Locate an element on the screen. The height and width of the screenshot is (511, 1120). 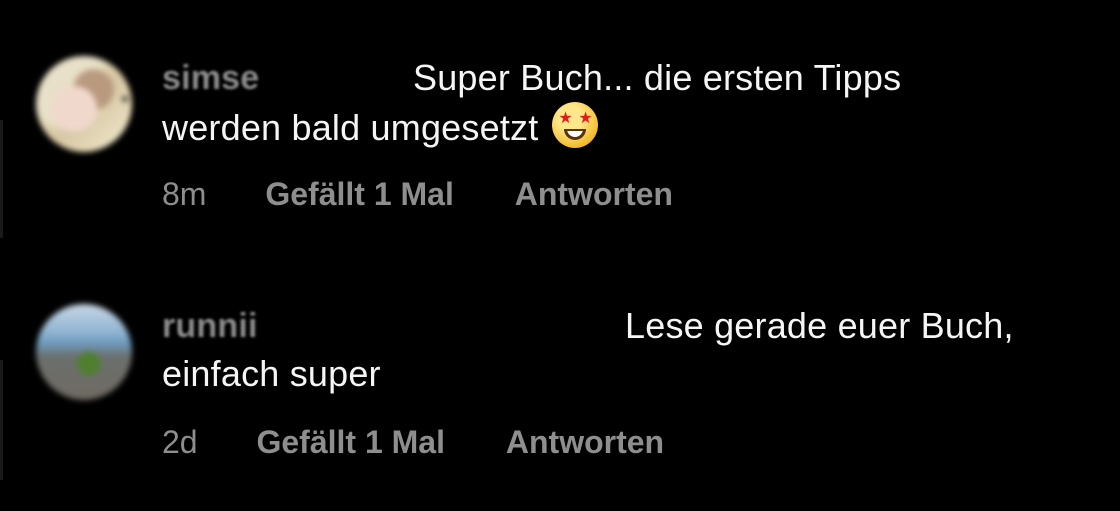
comment-meta: 2d Gefällt 1 Mal Antworten is located at coordinates (413, 442).